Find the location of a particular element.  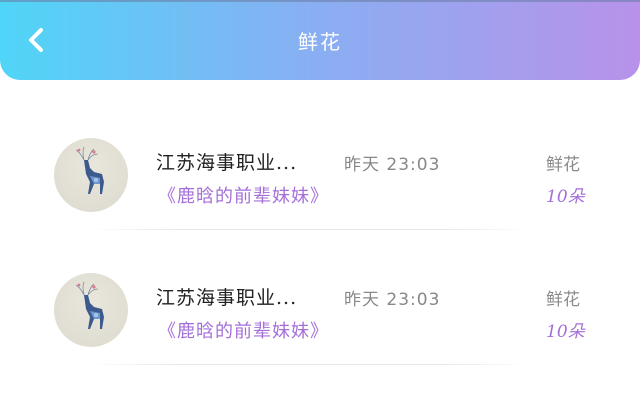

page-title: 鲜花 is located at coordinates (320, 42).